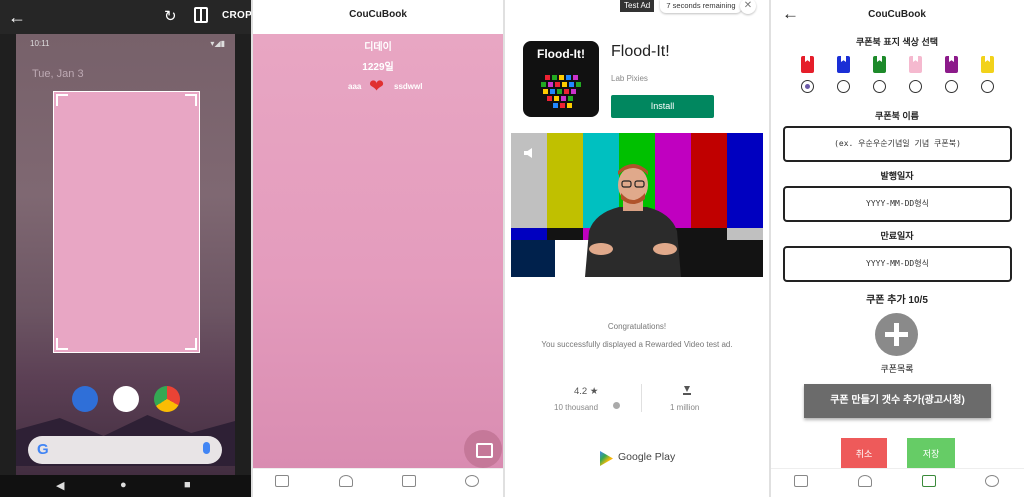 The image size is (1024, 497). I want to click on ad-video, so click(637, 205).